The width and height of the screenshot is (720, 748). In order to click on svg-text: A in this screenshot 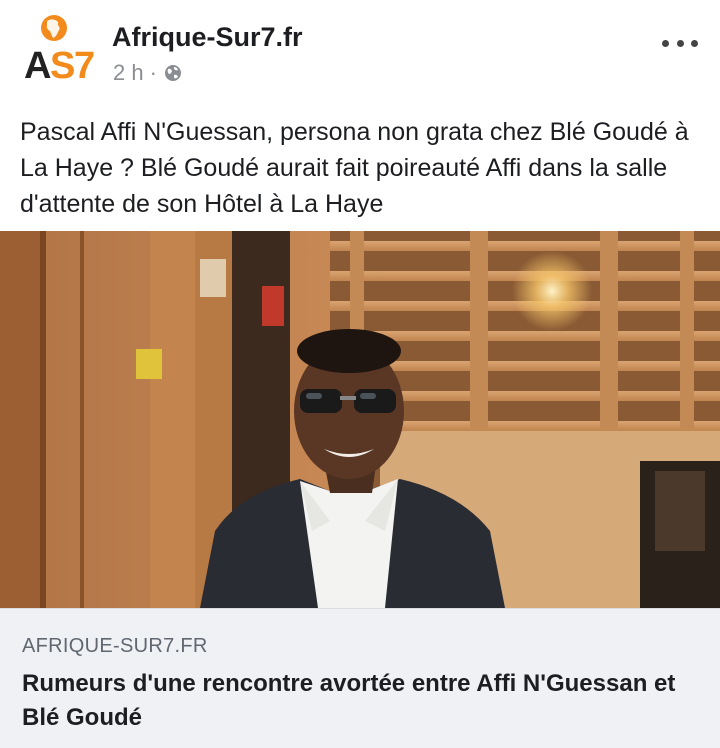, I will do `click(37, 66)`.